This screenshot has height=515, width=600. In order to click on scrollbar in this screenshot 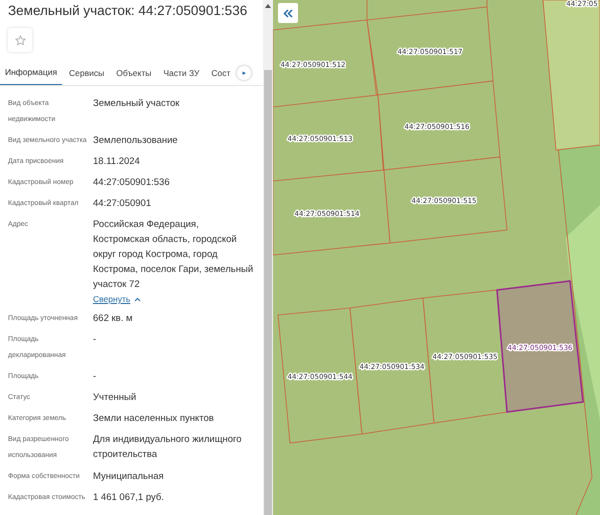, I will do `click(268, 257)`.